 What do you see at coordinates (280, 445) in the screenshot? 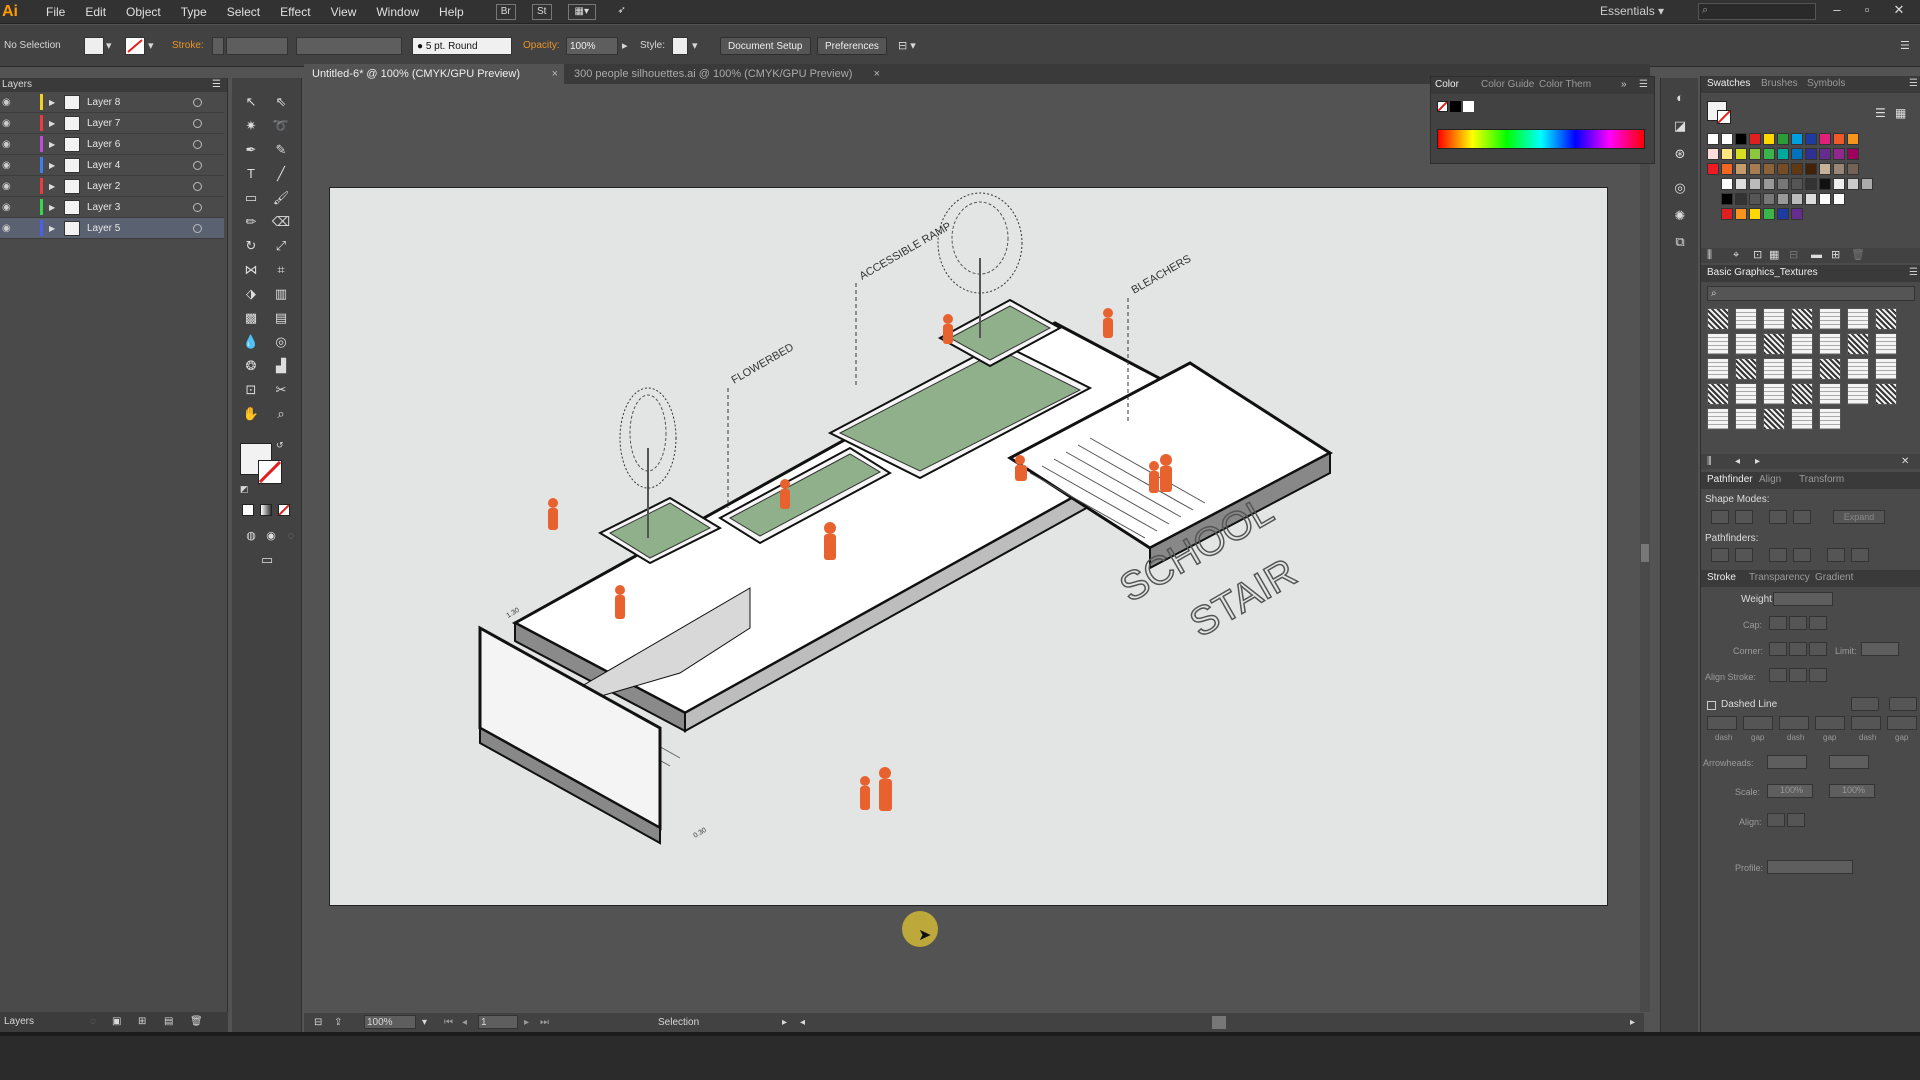
I see `swap-fill-stroke-icon: ↺` at bounding box center [280, 445].